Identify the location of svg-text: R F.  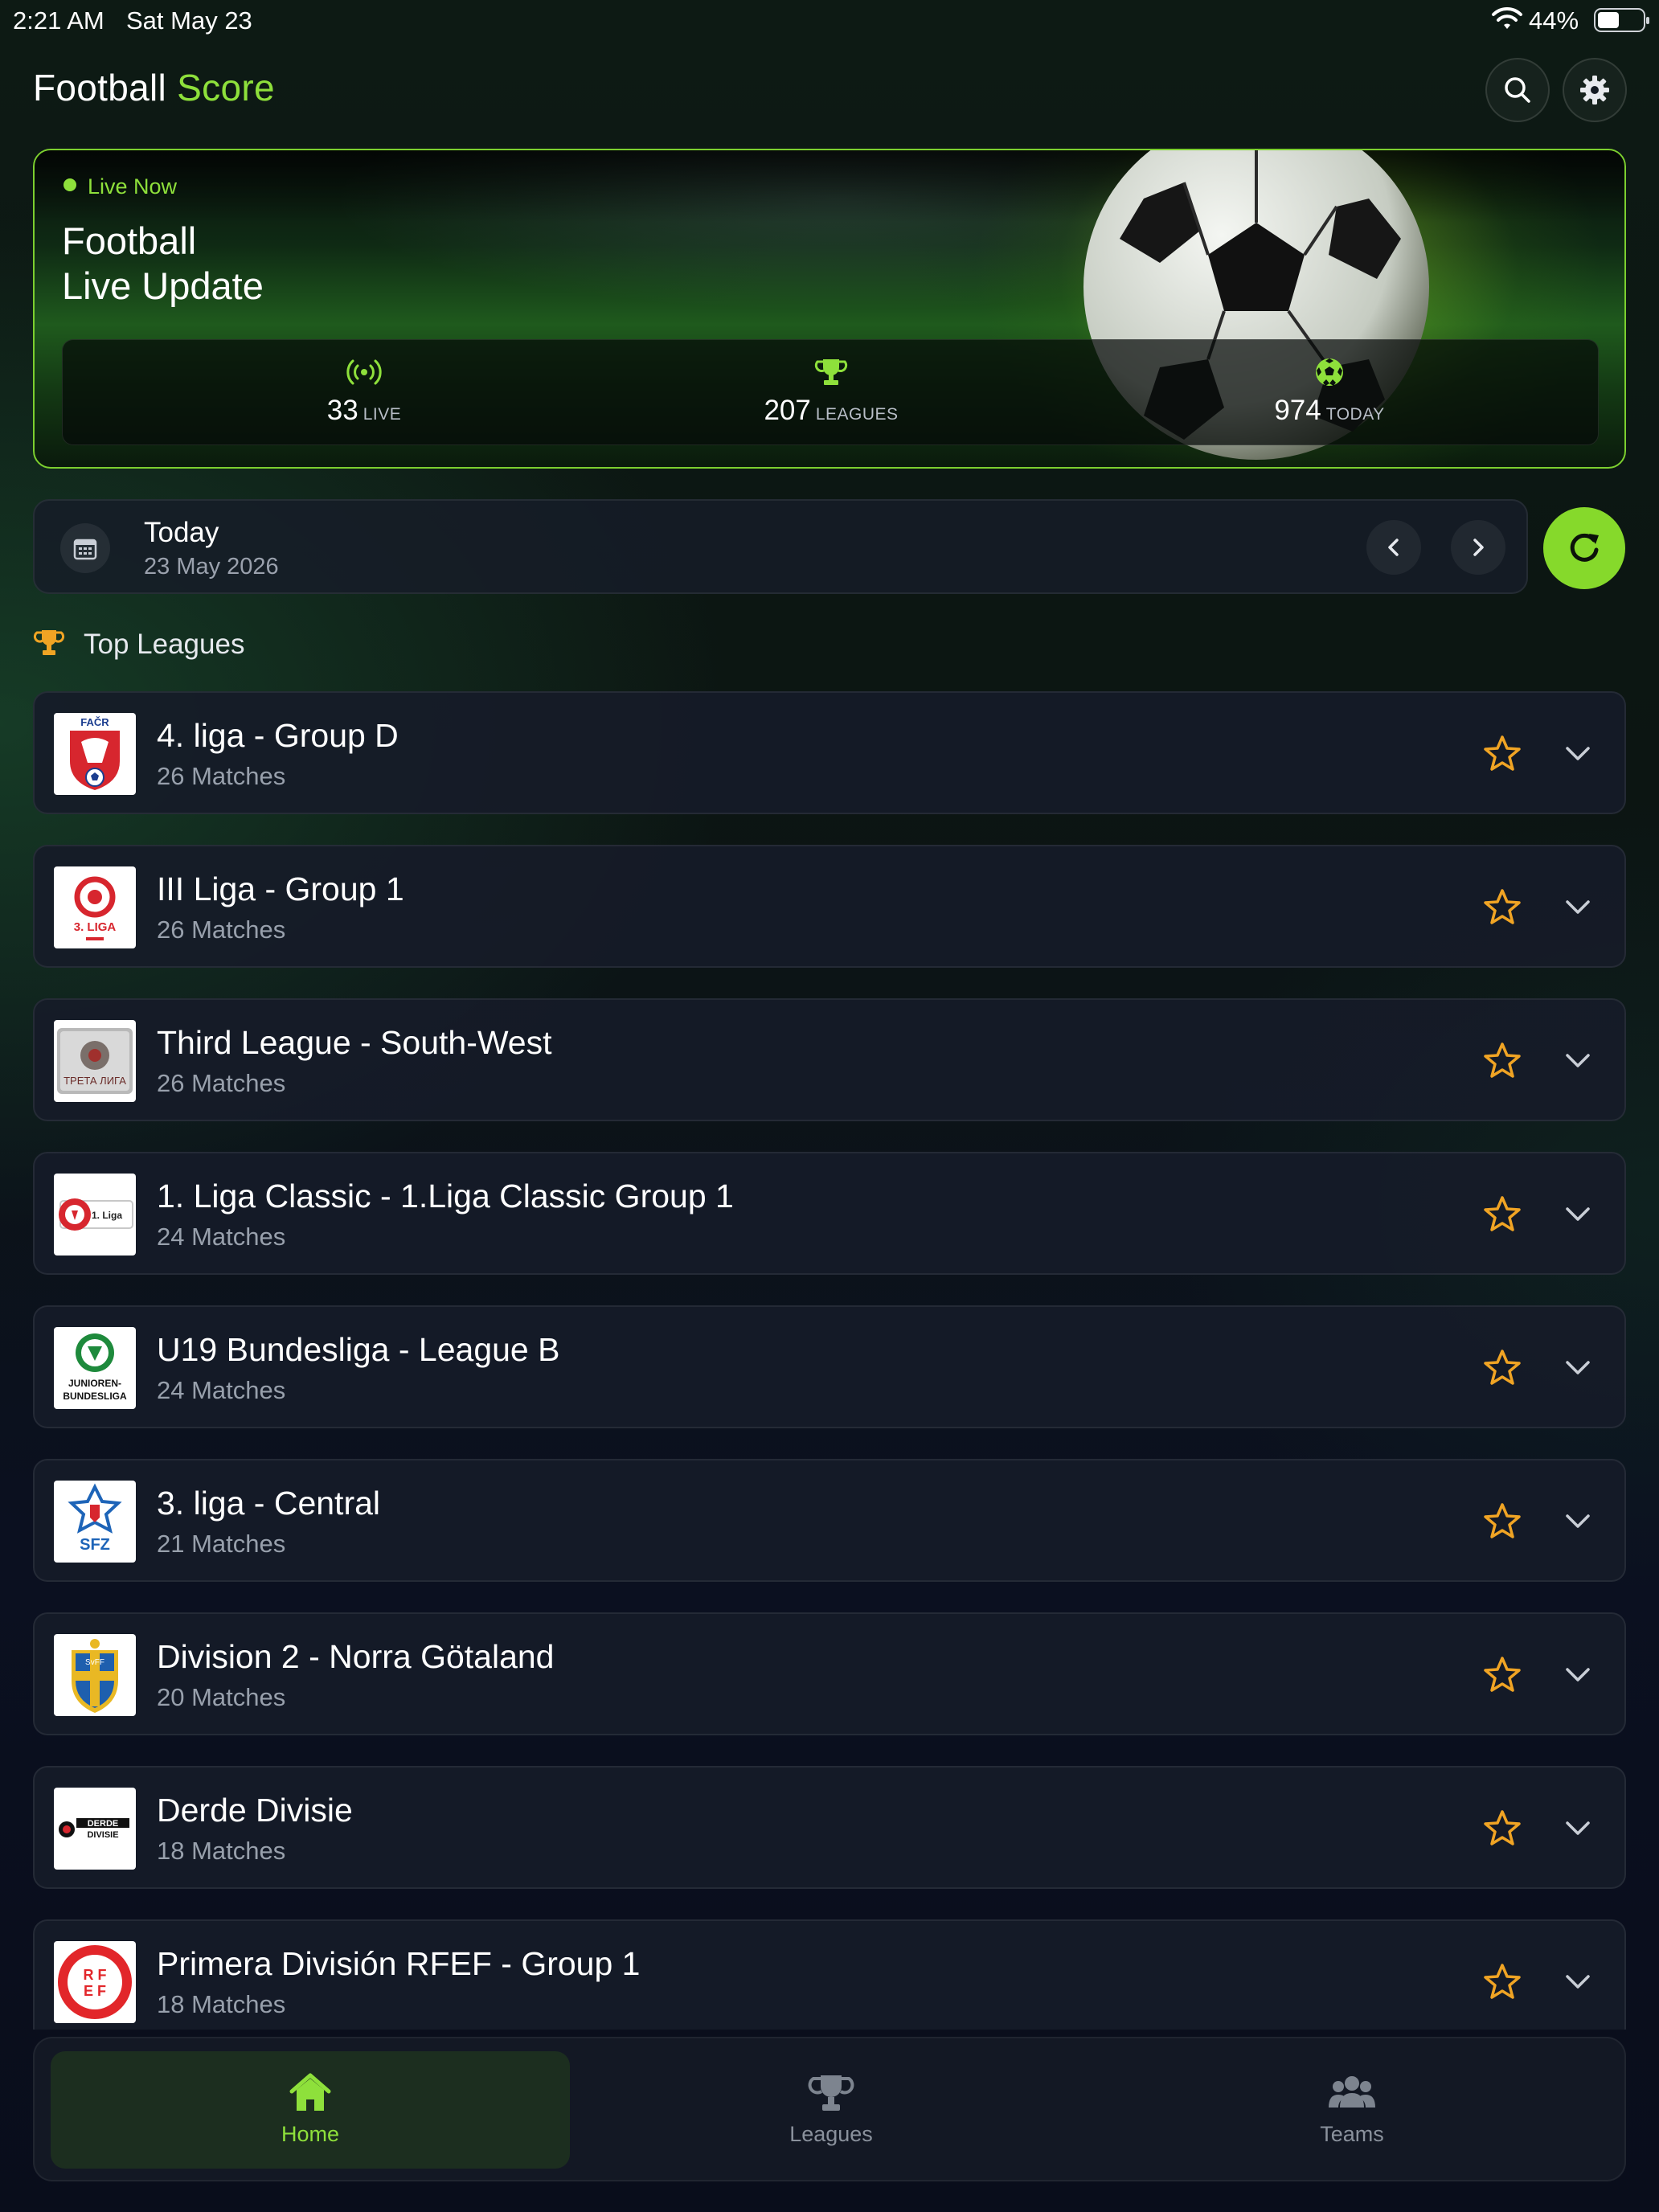
(95, 1975).